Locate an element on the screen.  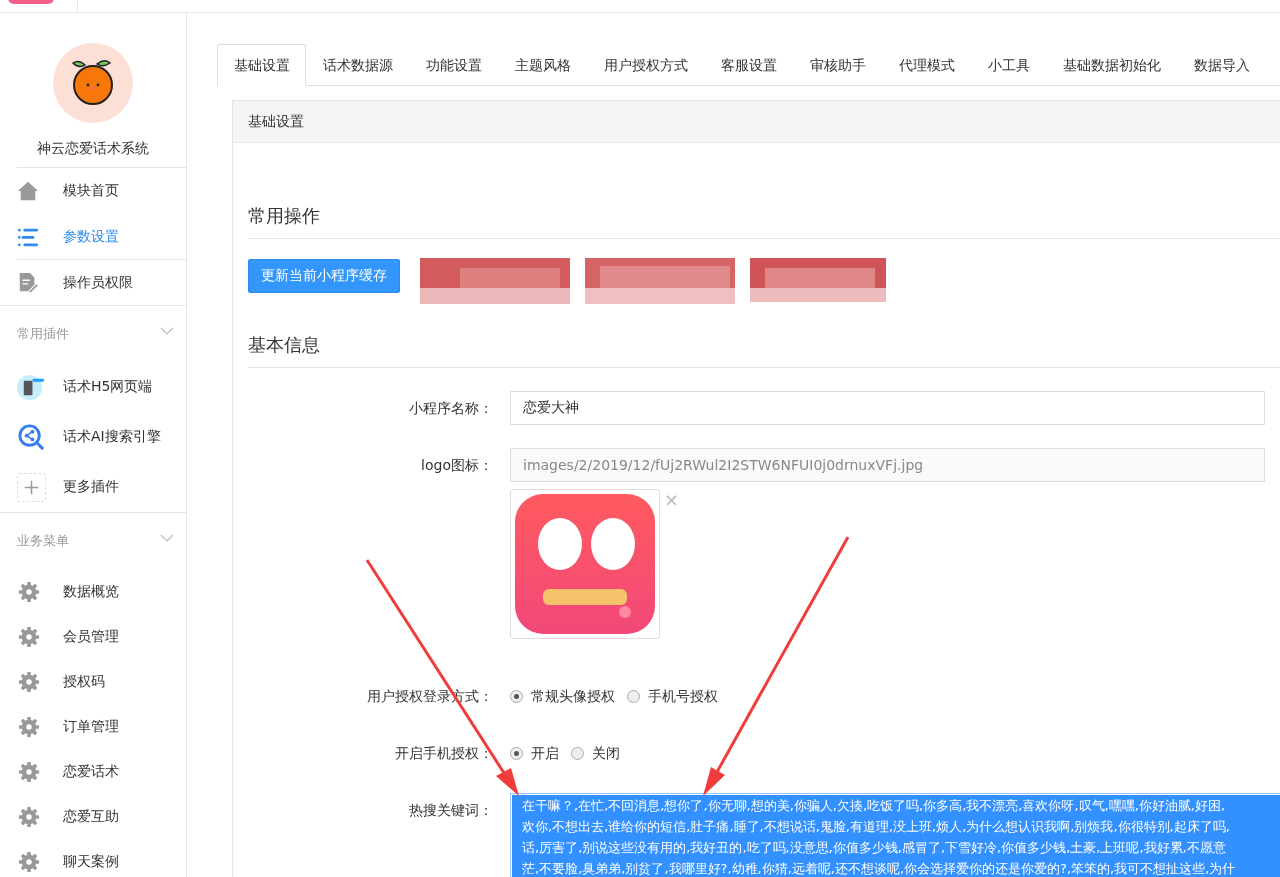
search-icon is located at coordinates (31, 437).